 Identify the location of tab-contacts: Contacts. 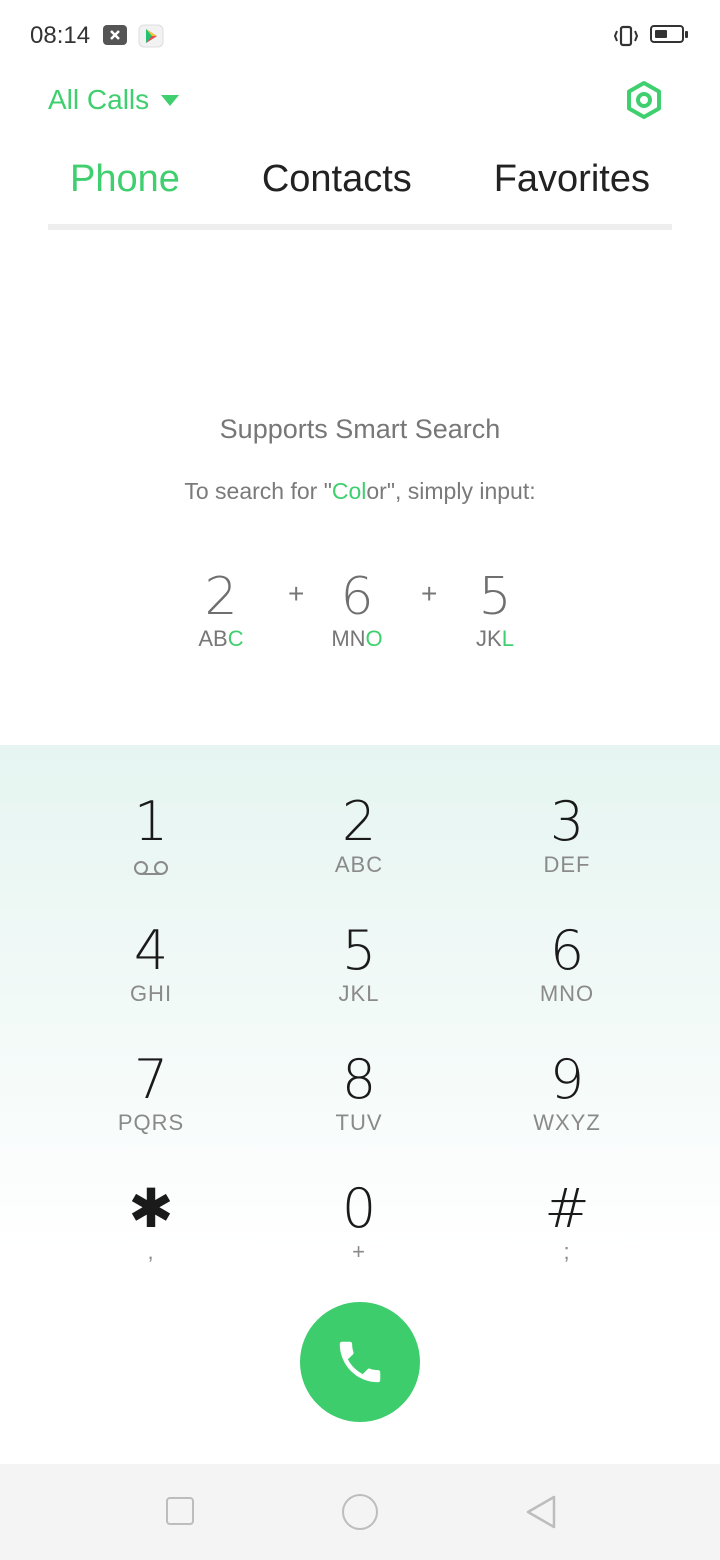
(337, 193).